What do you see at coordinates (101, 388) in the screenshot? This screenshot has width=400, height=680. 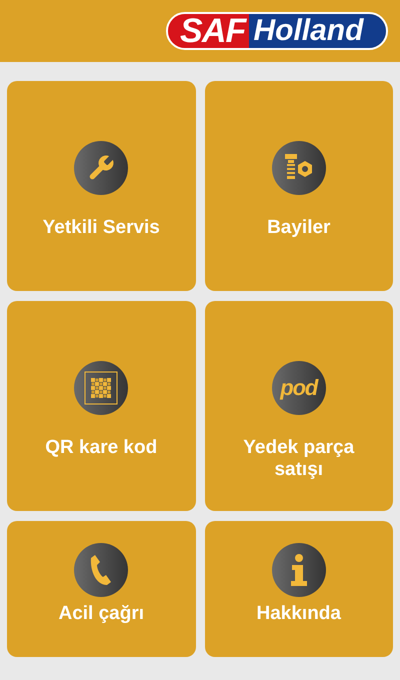 I see `checkerboard-icon` at bounding box center [101, 388].